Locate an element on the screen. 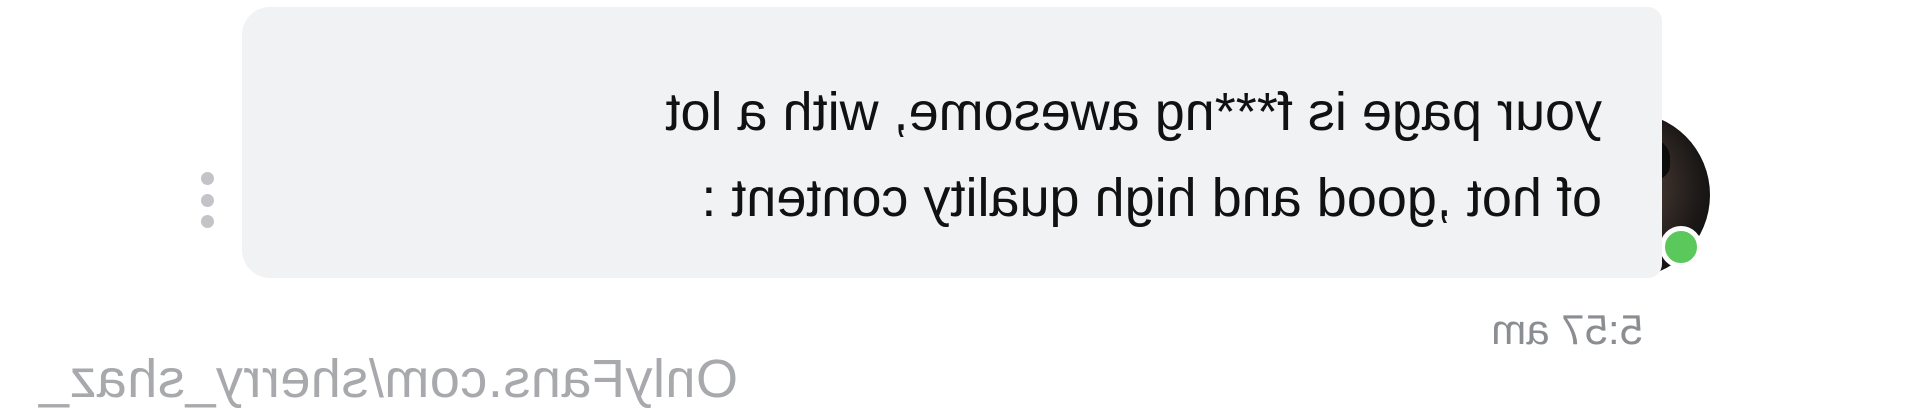  more-options-button is located at coordinates (208, 200).